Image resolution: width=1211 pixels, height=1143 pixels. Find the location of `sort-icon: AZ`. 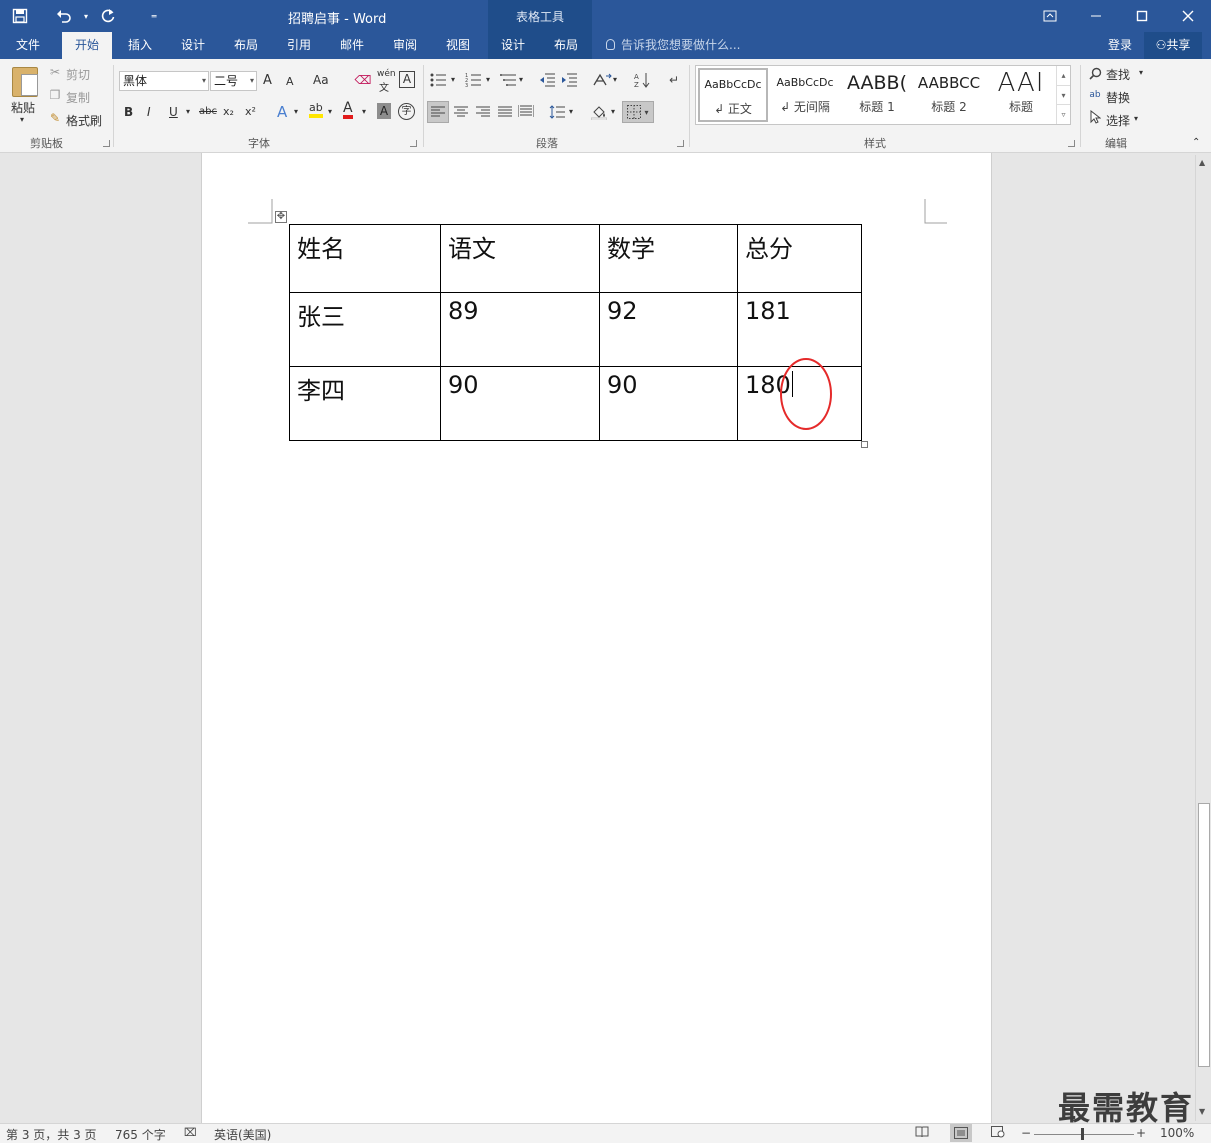

sort-icon: AZ is located at coordinates (642, 80).